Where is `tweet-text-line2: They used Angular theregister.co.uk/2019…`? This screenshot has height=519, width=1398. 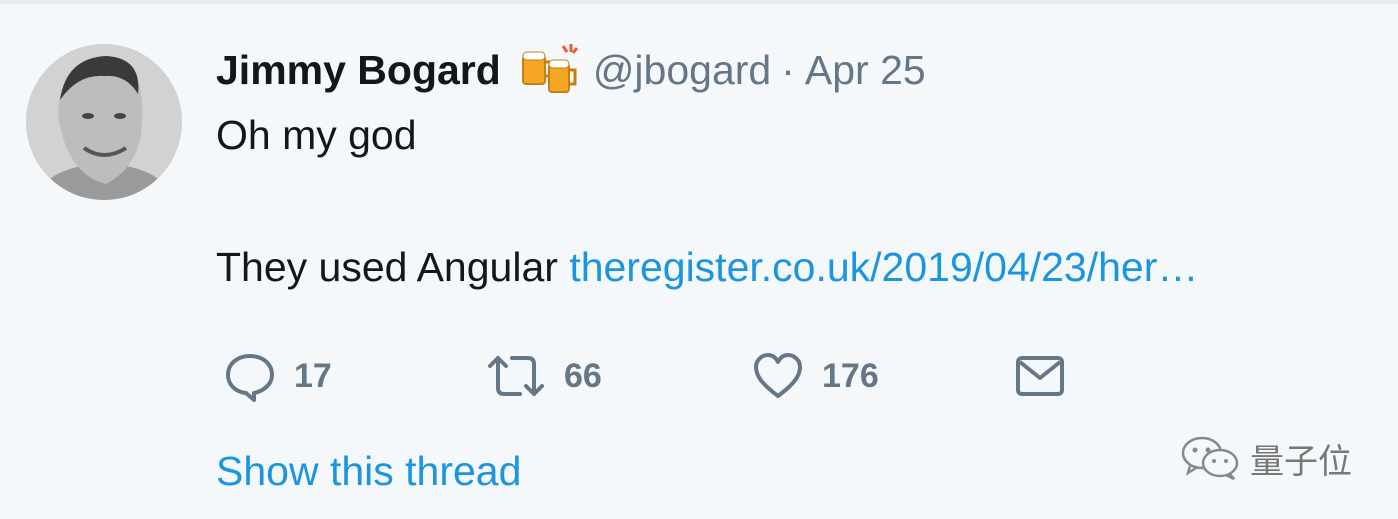
tweet-text-line2: They used Angular theregister.co.uk/2019… is located at coordinates (707, 267).